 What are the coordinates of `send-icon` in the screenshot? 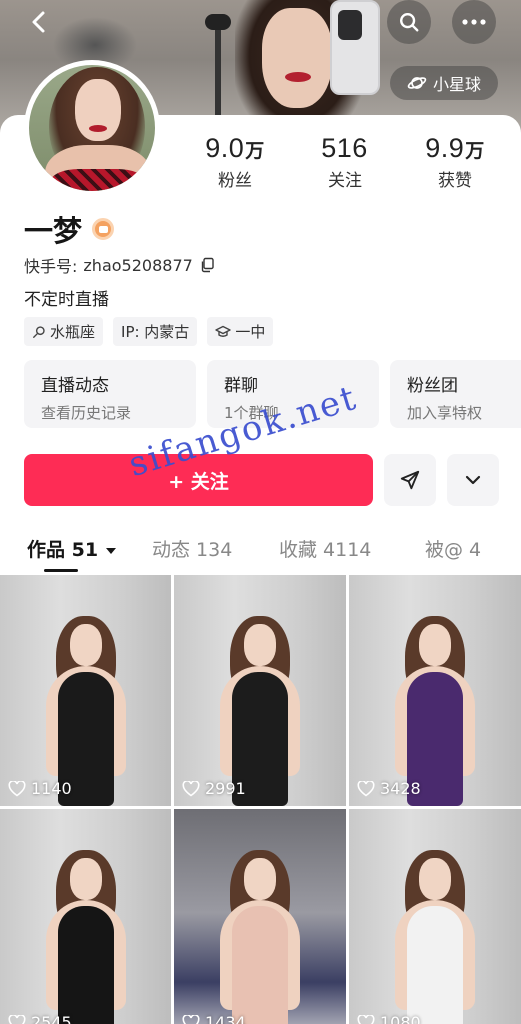 It's located at (410, 480).